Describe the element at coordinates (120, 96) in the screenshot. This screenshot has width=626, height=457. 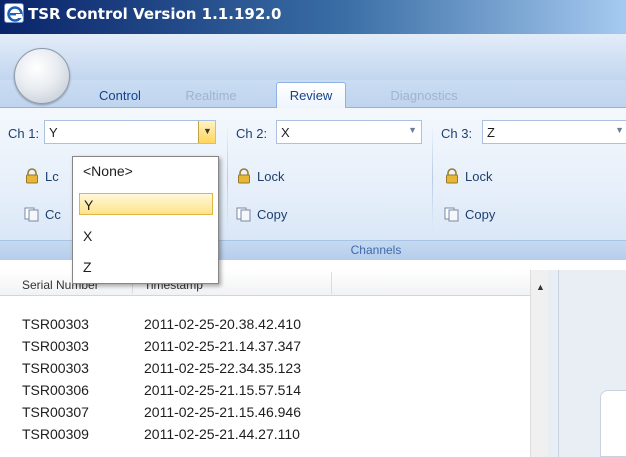
I see `tab-control: Control` at that location.